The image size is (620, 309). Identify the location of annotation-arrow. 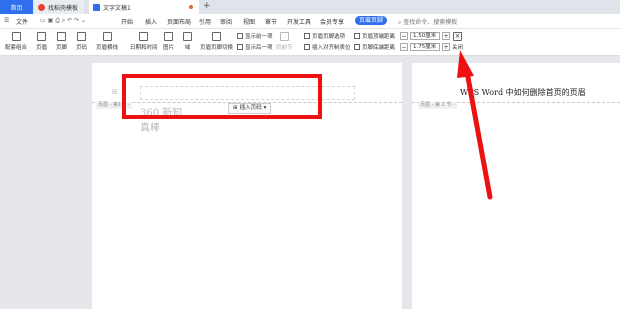
(475, 125).